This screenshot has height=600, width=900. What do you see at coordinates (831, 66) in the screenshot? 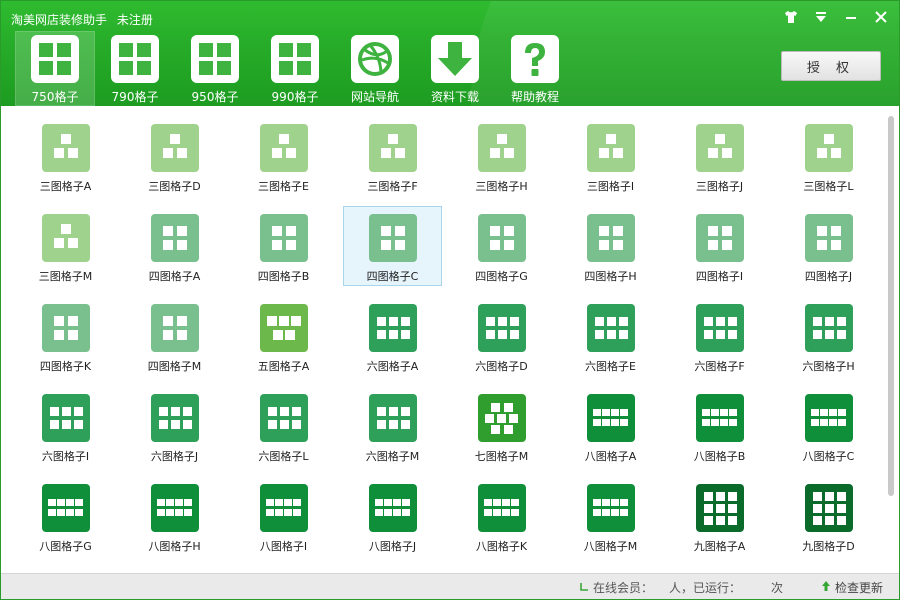
I see `authorize-button: 授 权` at bounding box center [831, 66].